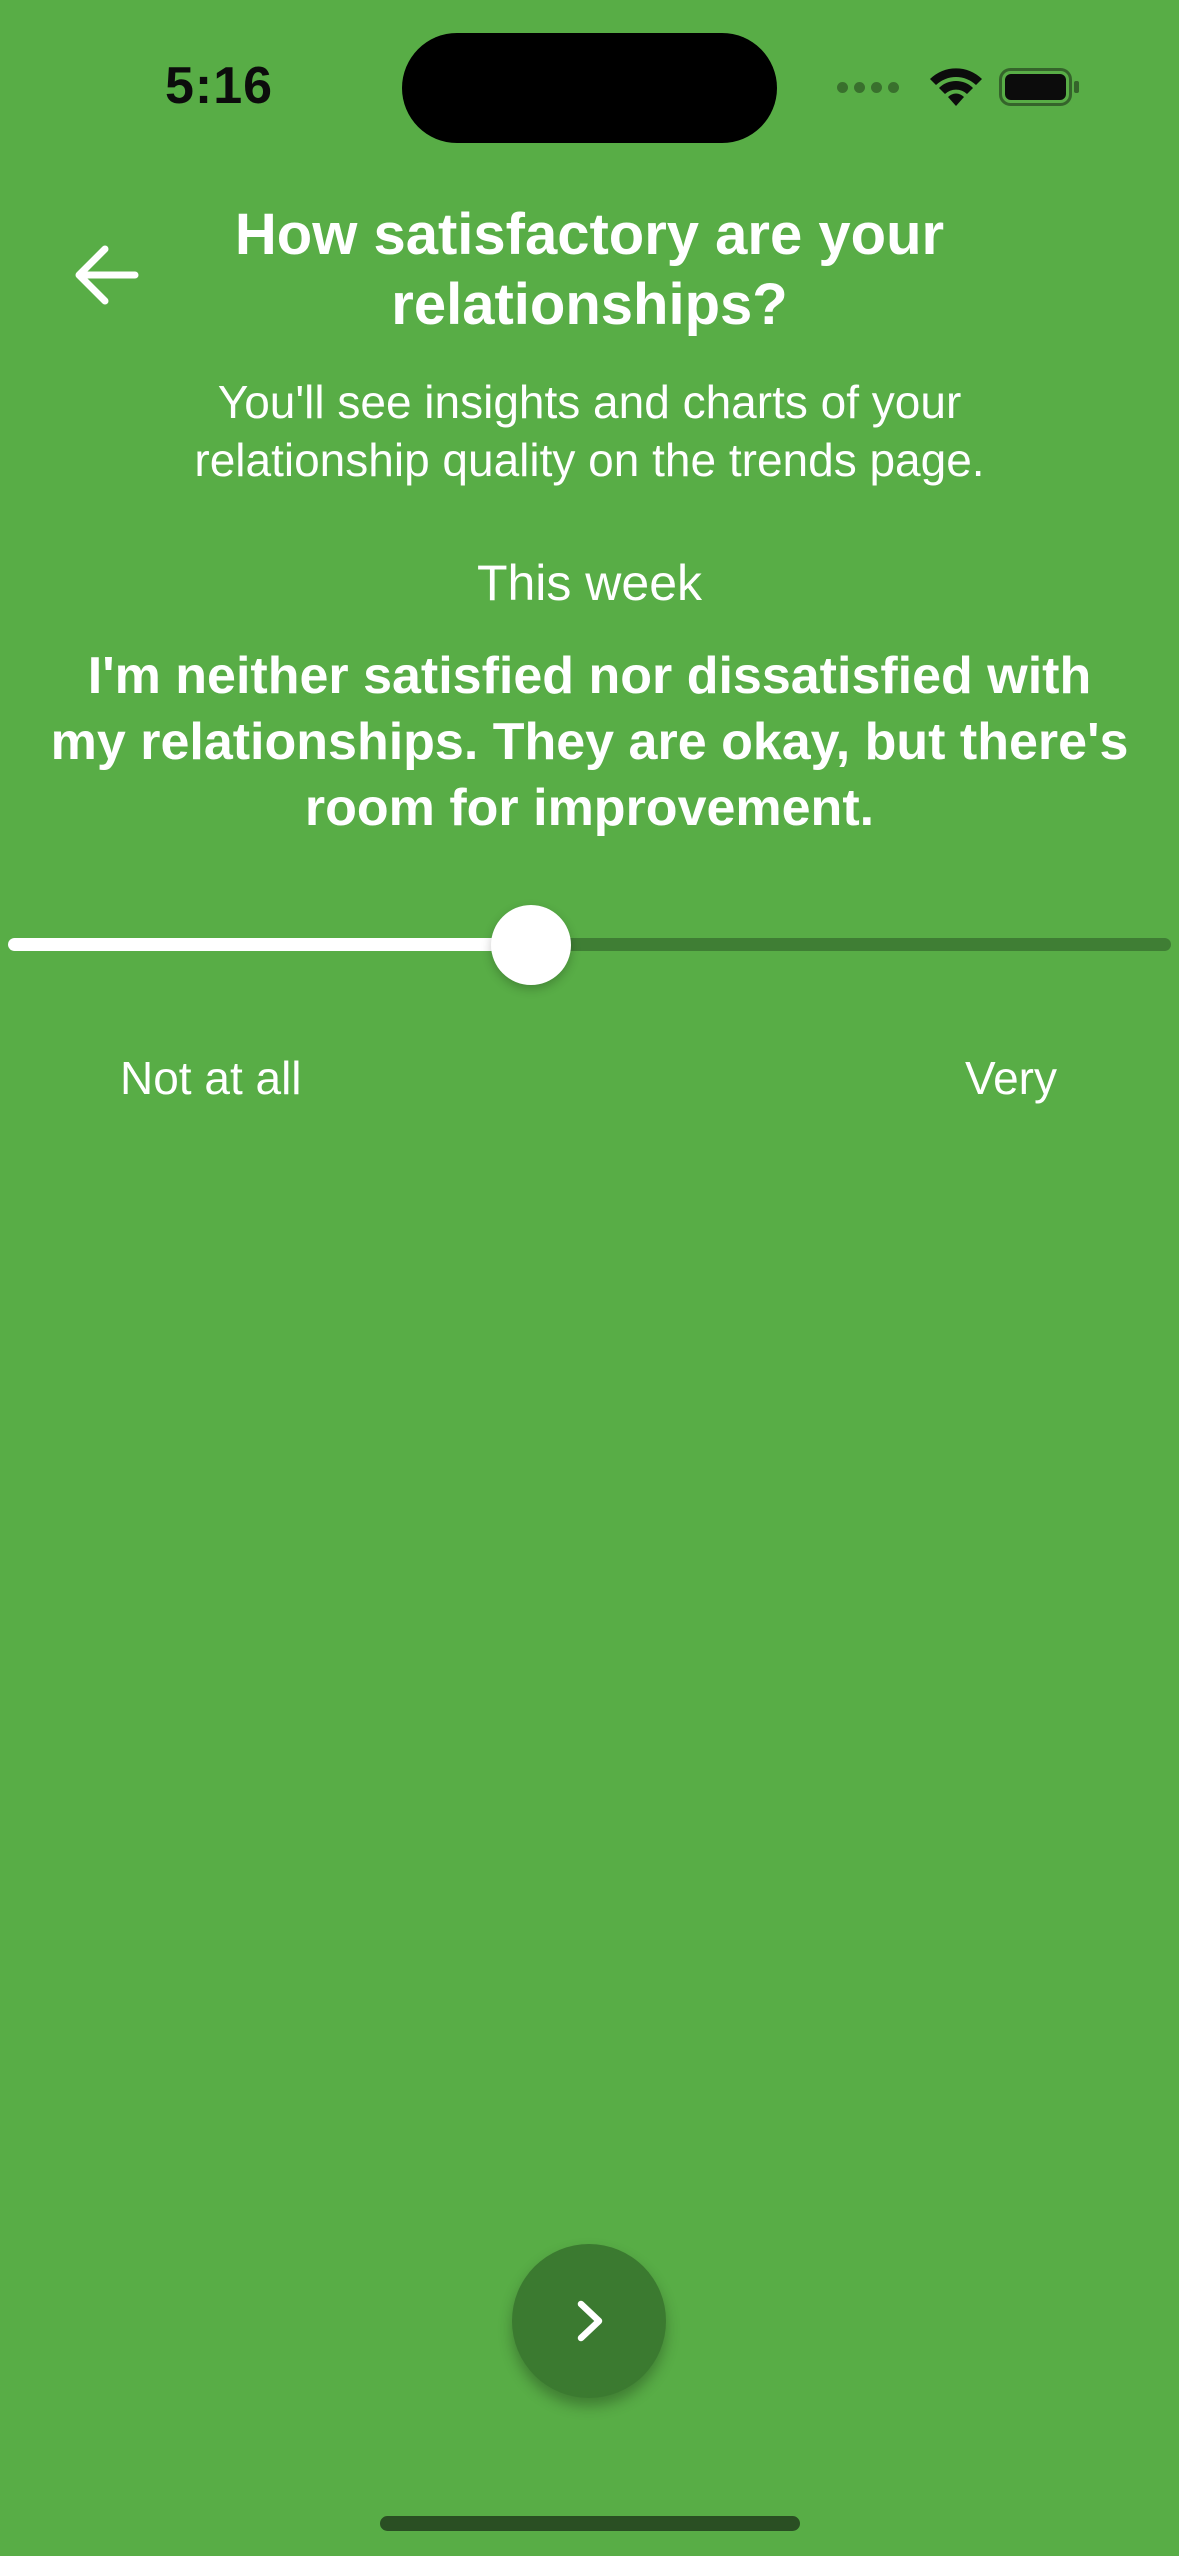  I want to click on home-indicator, so click(590, 2523).